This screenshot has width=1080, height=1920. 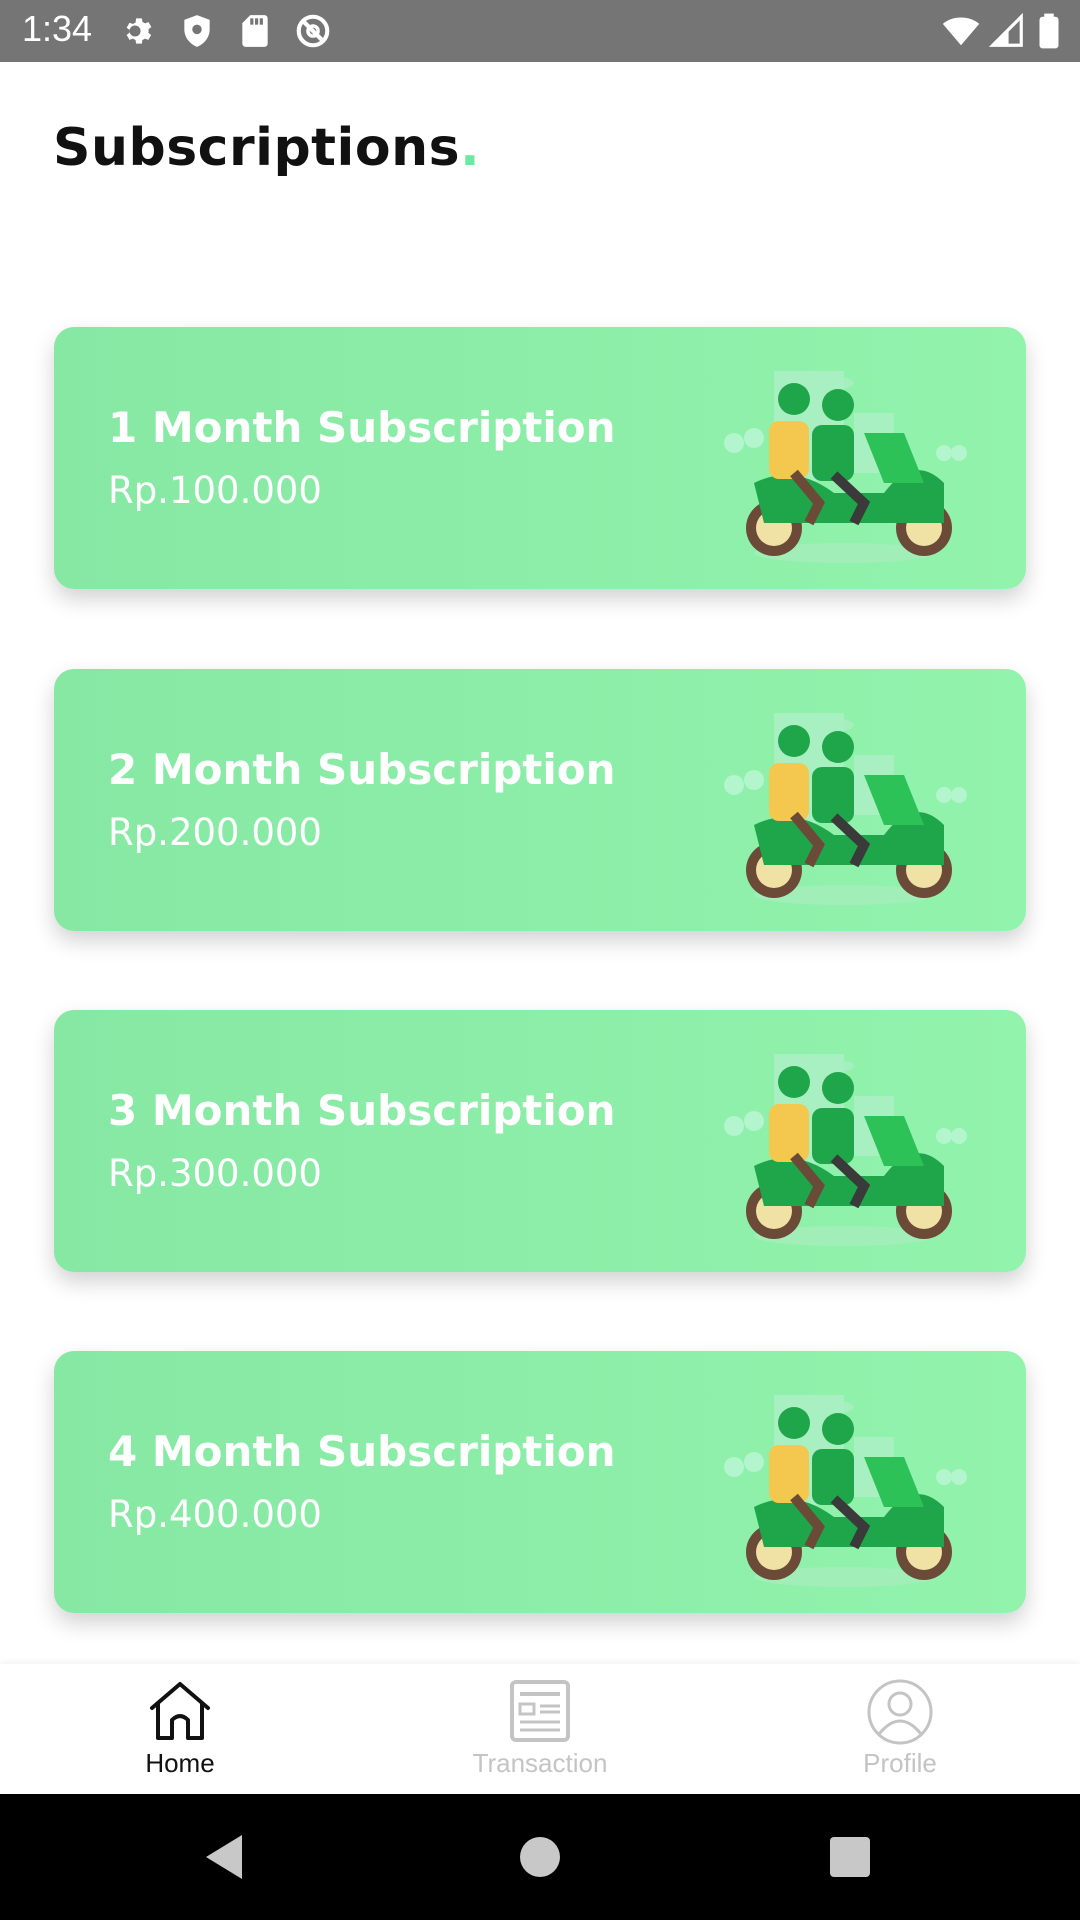 What do you see at coordinates (362, 427) in the screenshot?
I see `subscription-title: 1 Month Subscription` at bounding box center [362, 427].